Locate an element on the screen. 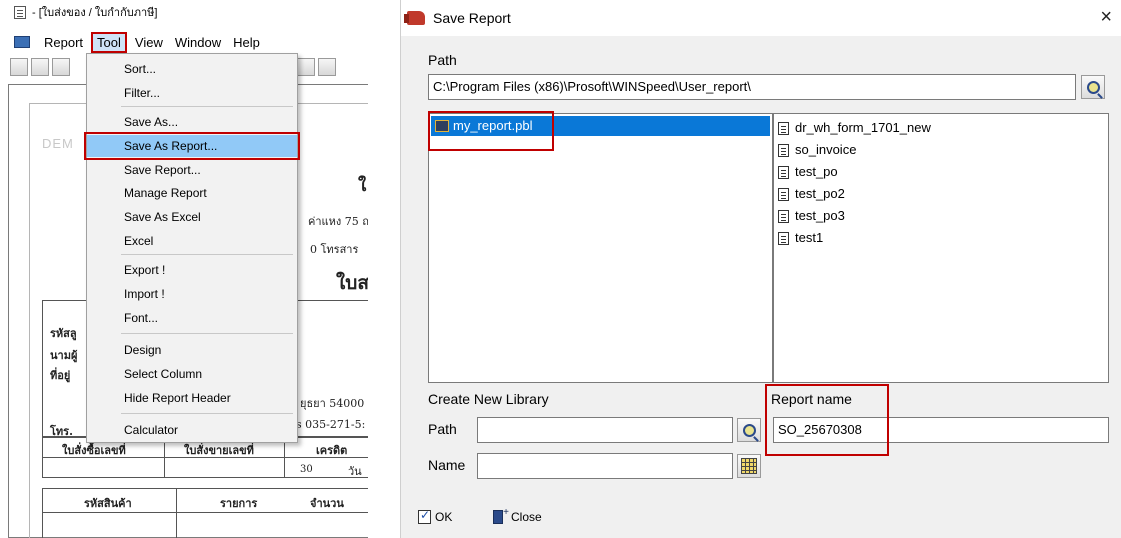  company-heading: ใ is located at coordinates (362, 186).